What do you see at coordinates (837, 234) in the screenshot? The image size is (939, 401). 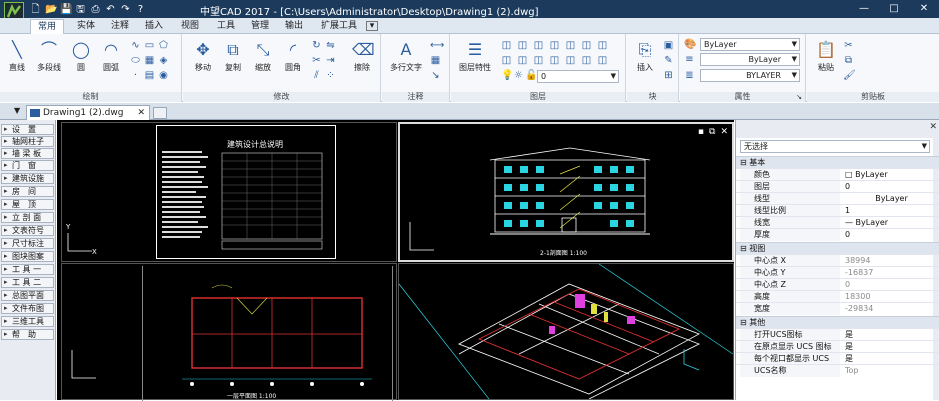 I see `prop-row: 厚度 0` at bounding box center [837, 234].